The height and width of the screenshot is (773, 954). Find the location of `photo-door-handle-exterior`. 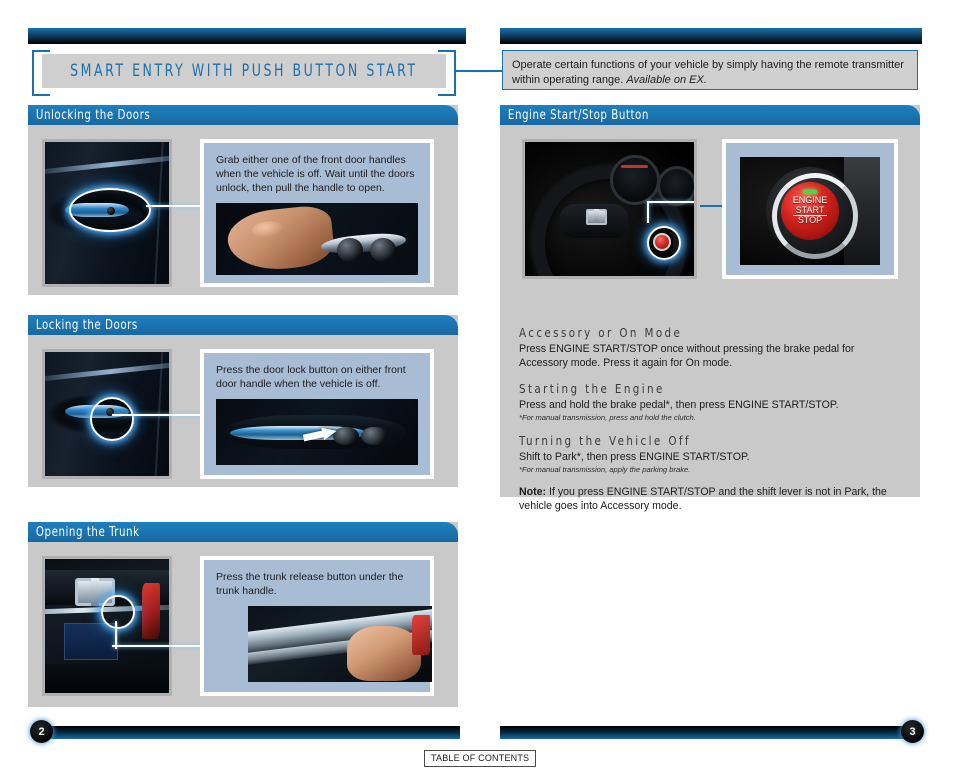

photo-door-handle-exterior is located at coordinates (107, 213).